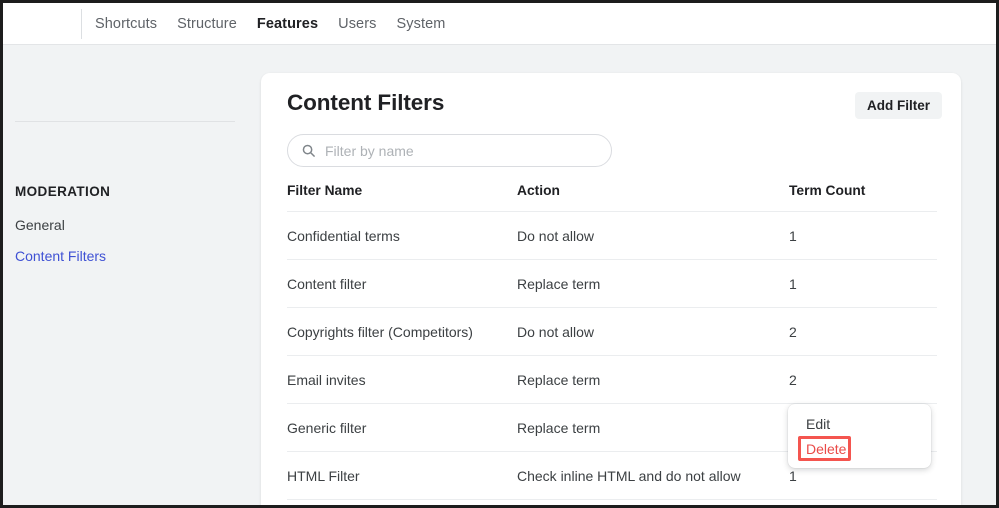 This screenshot has width=999, height=508. Describe the element at coordinates (366, 102) in the screenshot. I see `page-title: Content Filters` at that location.